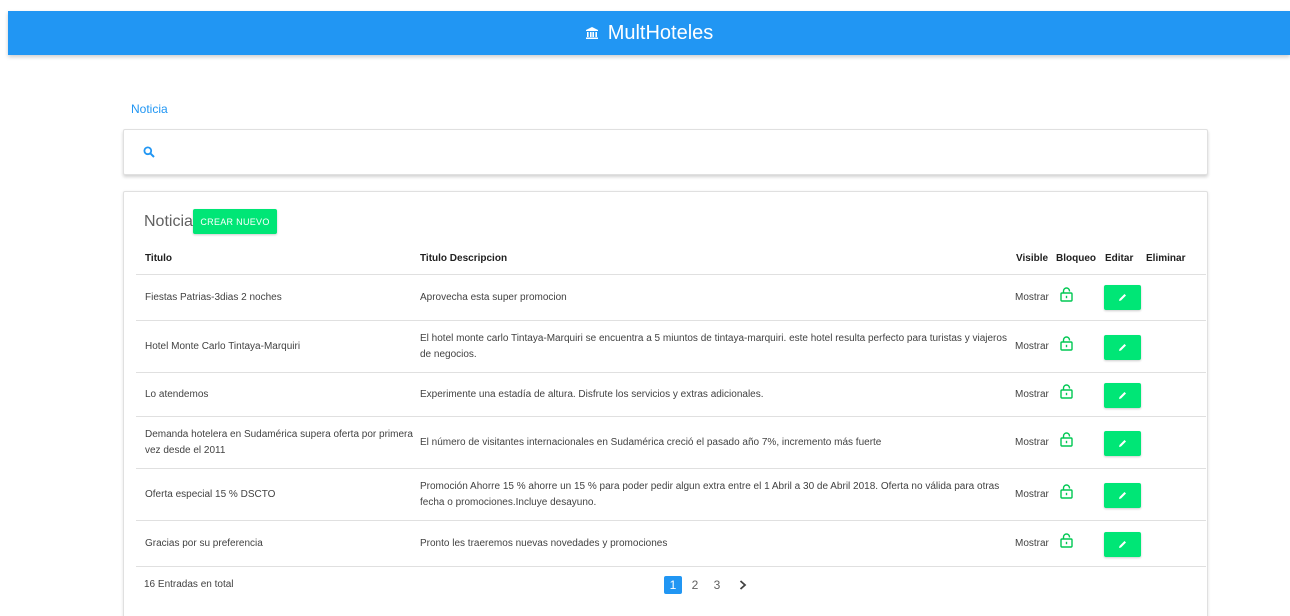 This screenshot has height=616, width=1290. I want to click on column-header-eliminar: Eliminar, so click(1165, 258).